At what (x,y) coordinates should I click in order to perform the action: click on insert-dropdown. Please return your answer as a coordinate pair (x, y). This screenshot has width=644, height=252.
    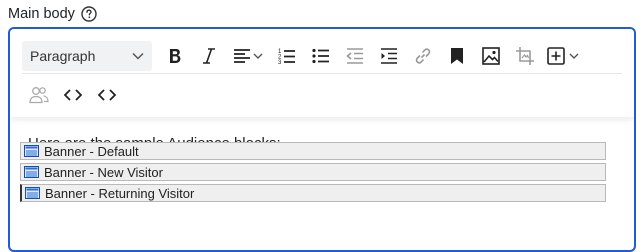
    Looking at the image, I should click on (564, 56).